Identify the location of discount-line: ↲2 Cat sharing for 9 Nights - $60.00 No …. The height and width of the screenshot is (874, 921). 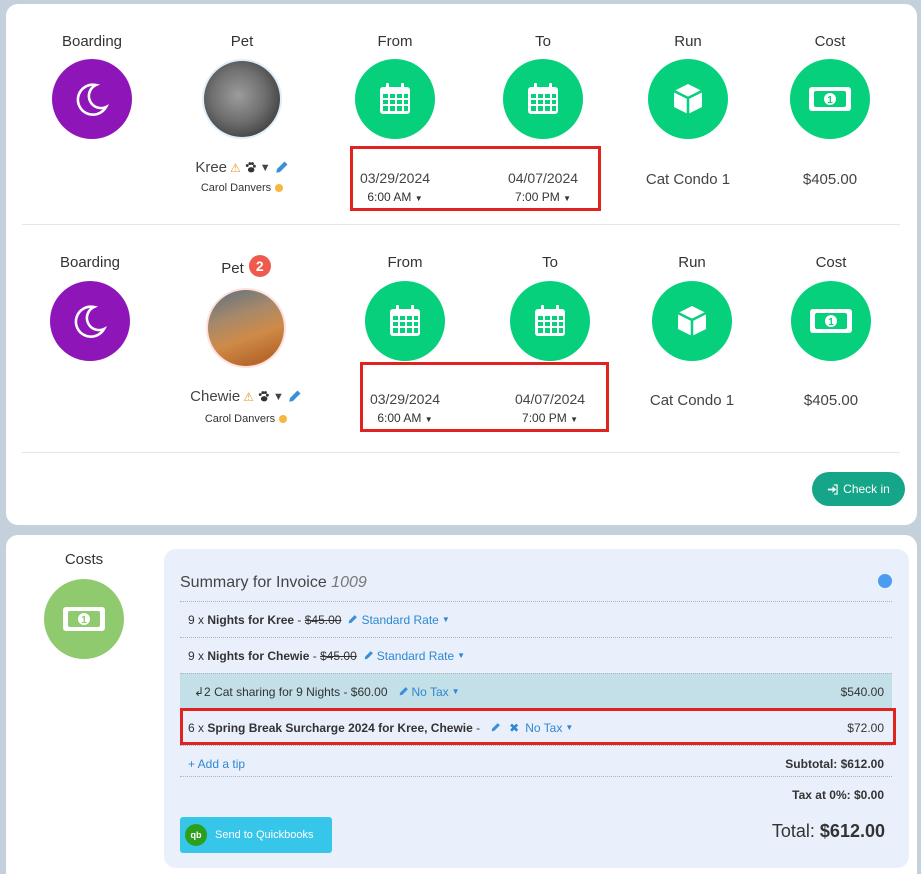
(536, 691).